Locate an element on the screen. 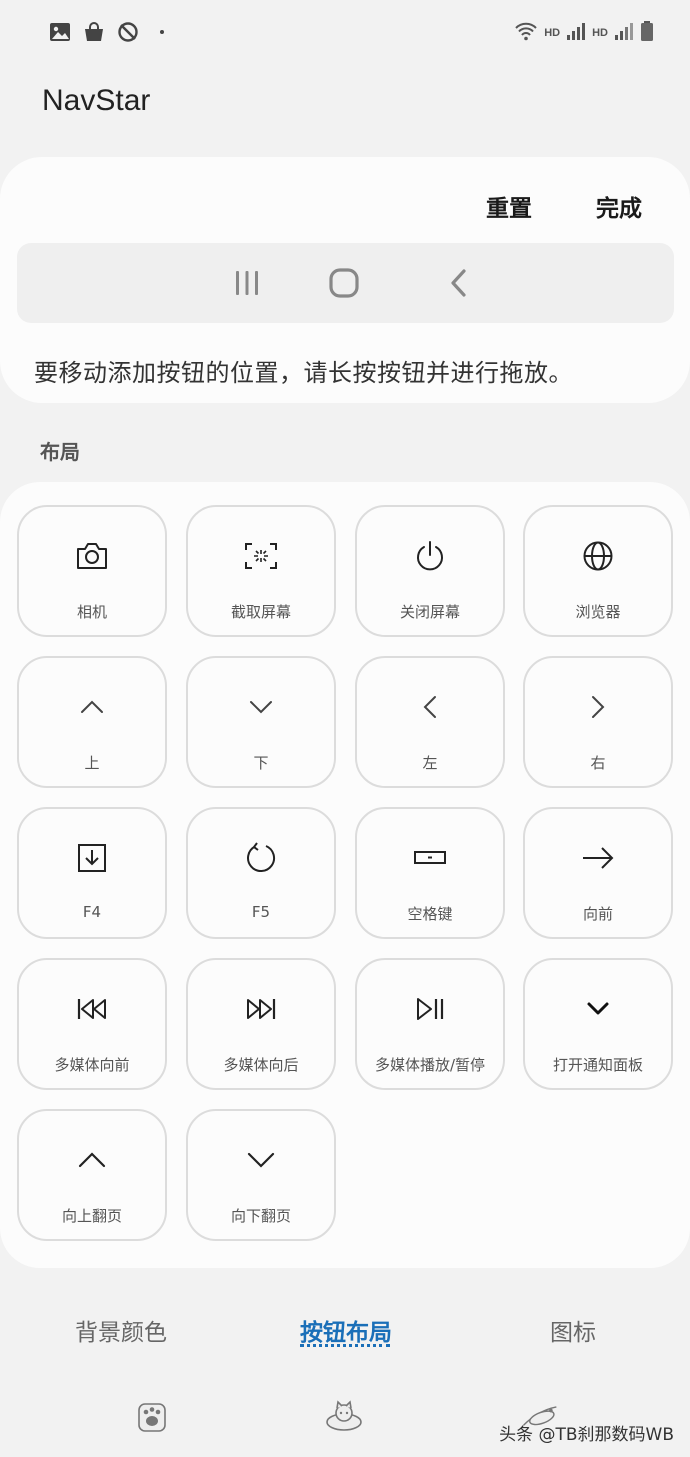  tab-icons: 图标 is located at coordinates (573, 1330).